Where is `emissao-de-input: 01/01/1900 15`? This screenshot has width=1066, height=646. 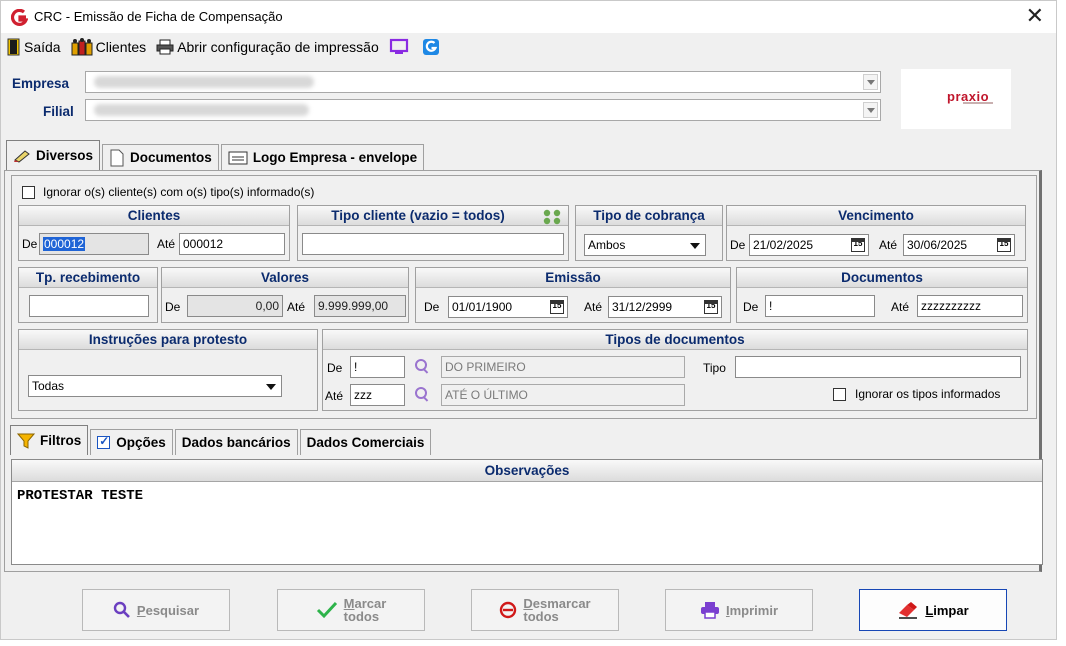 emissao-de-input: 01/01/1900 15 is located at coordinates (508, 307).